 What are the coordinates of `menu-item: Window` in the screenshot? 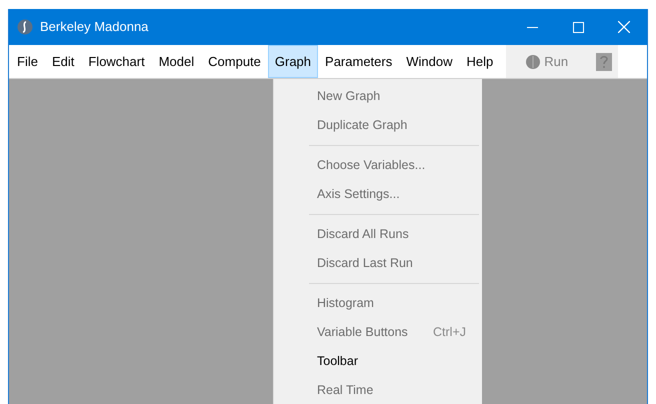 It's located at (429, 61).